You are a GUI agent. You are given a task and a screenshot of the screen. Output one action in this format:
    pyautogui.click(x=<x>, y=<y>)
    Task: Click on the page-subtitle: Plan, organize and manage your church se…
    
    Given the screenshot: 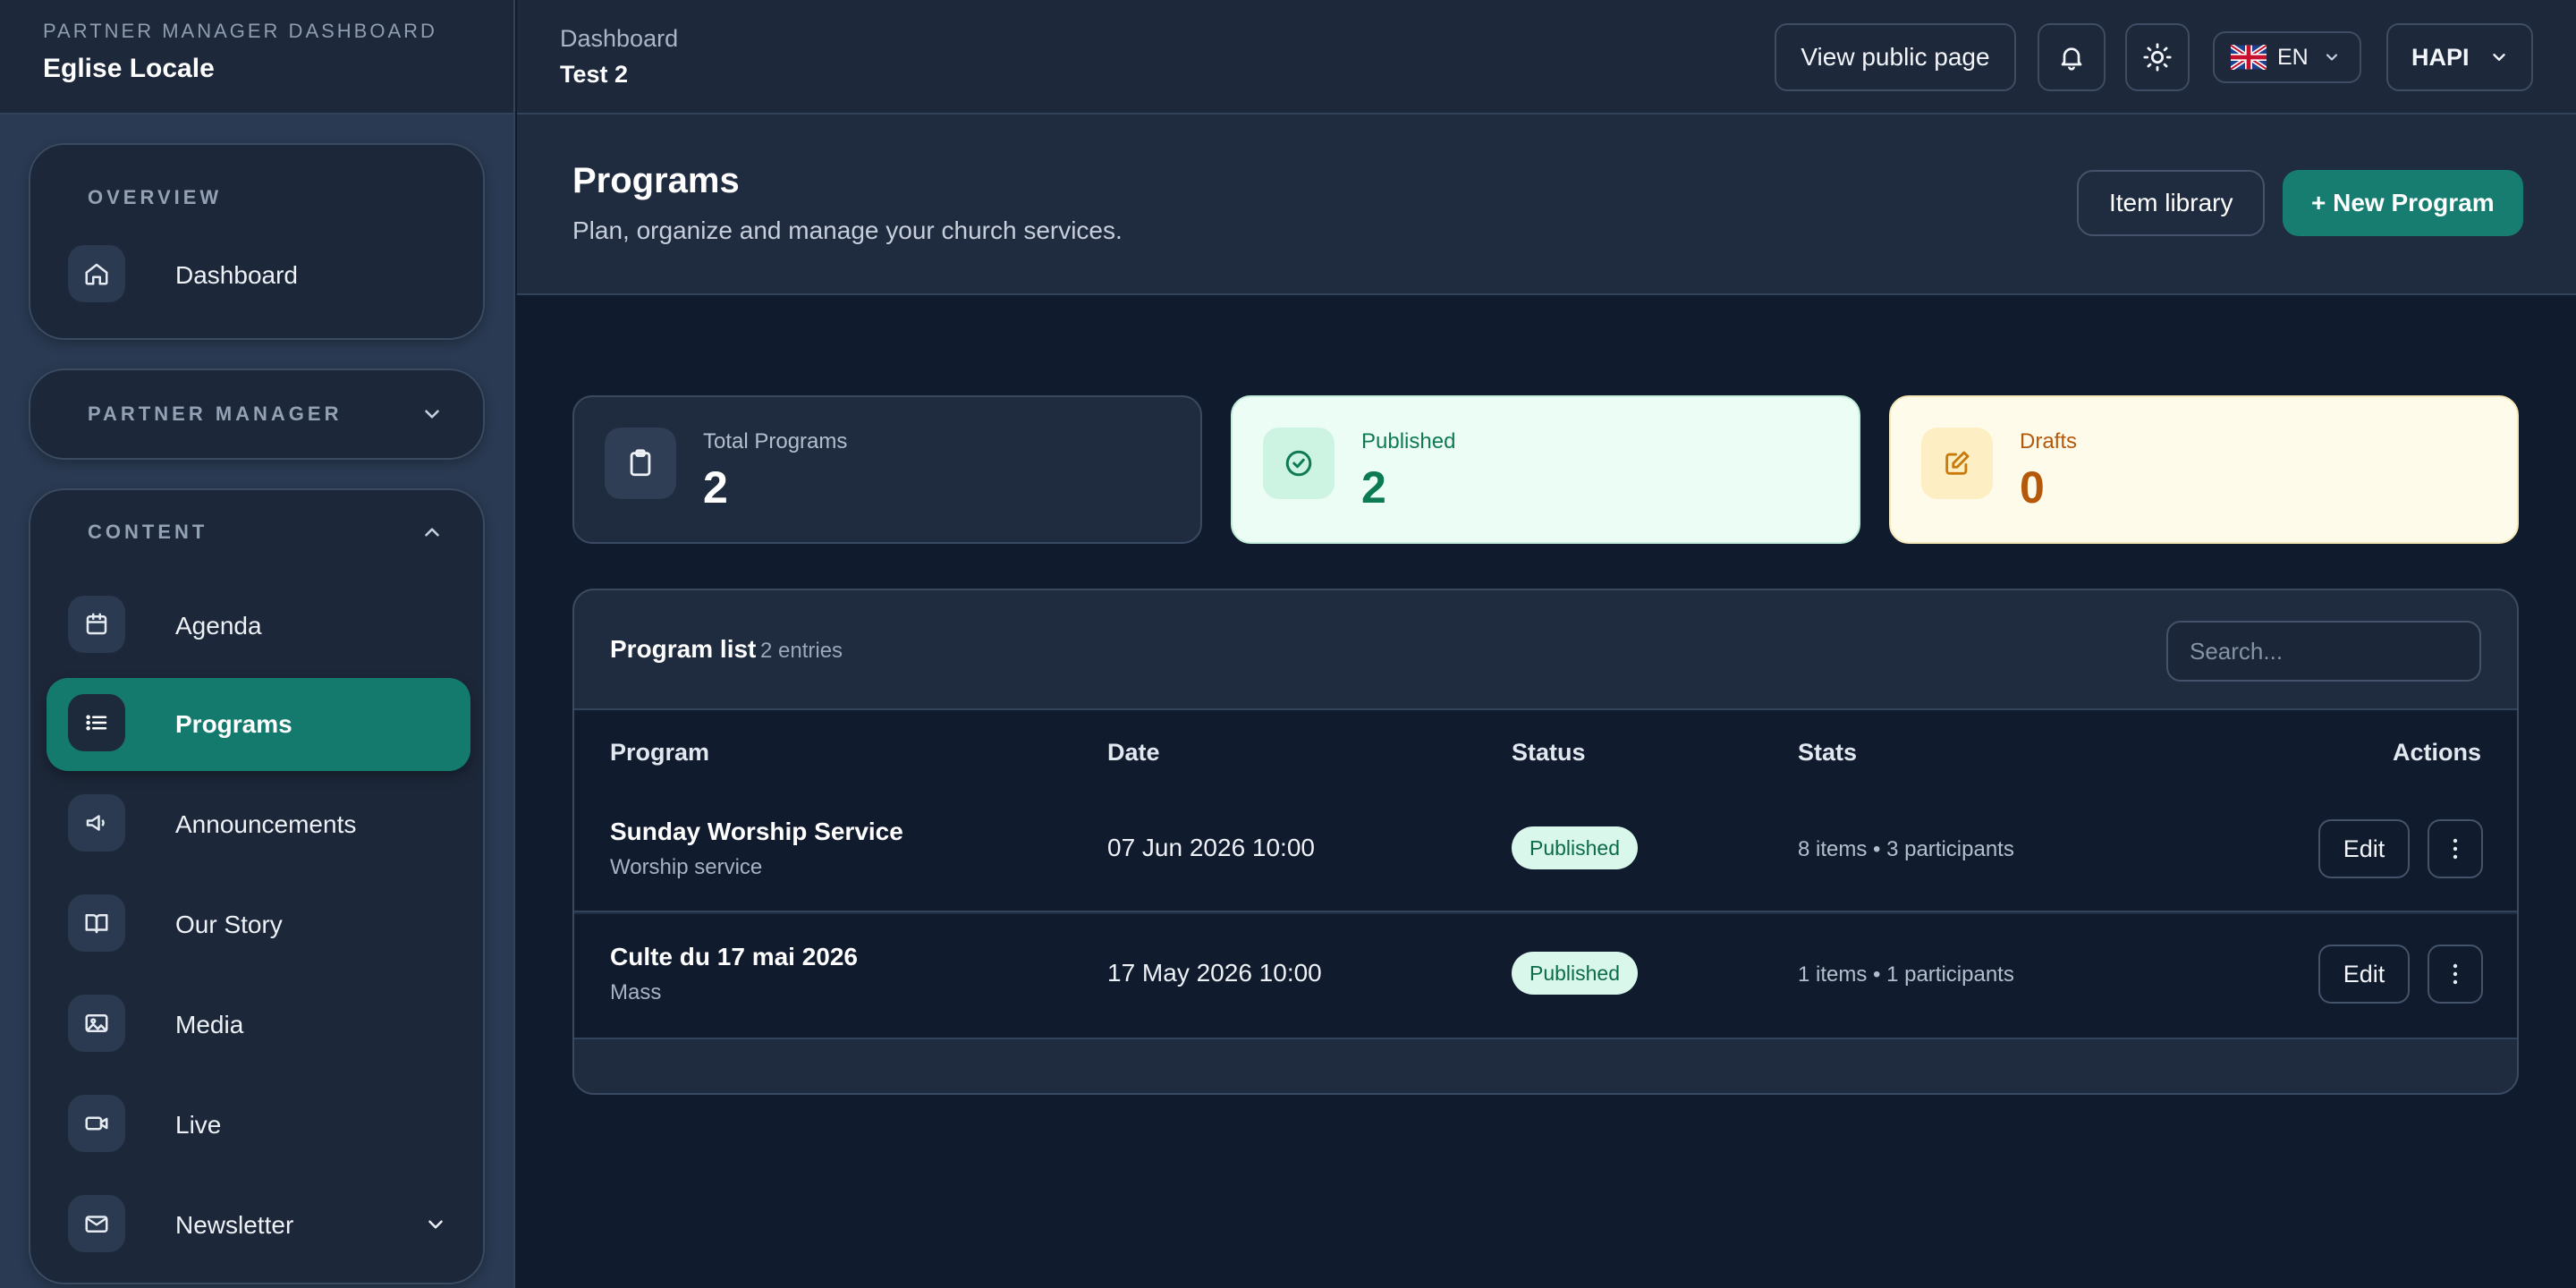 What is the action you would take?
    pyautogui.click(x=847, y=230)
    